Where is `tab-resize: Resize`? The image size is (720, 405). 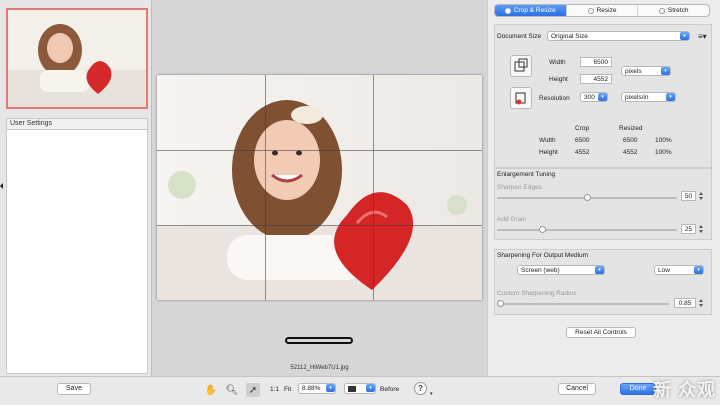
tab-resize: Resize is located at coordinates (603, 10).